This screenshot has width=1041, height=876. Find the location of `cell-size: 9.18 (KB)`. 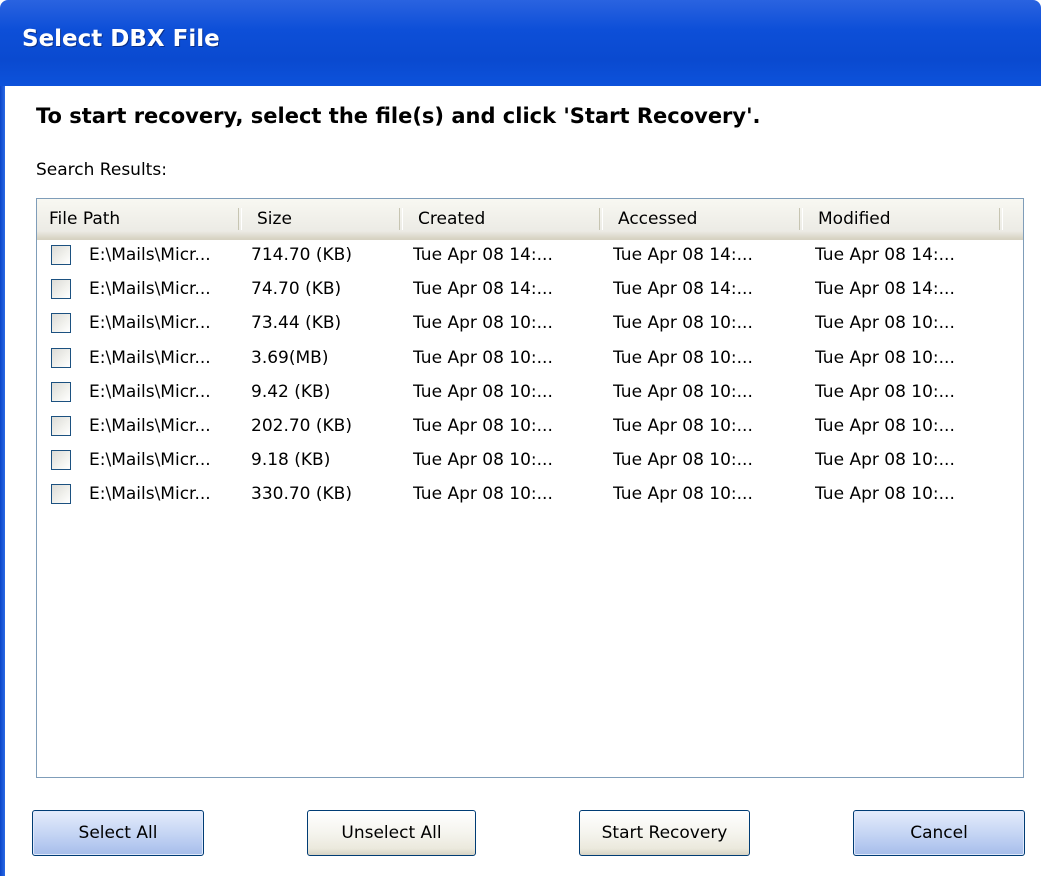

cell-size: 9.18 (KB) is located at coordinates (291, 460).